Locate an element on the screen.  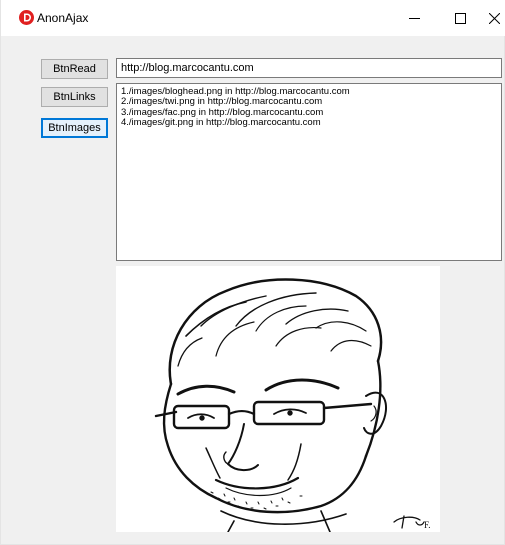
images-button: BtnImages is located at coordinates (74, 128).